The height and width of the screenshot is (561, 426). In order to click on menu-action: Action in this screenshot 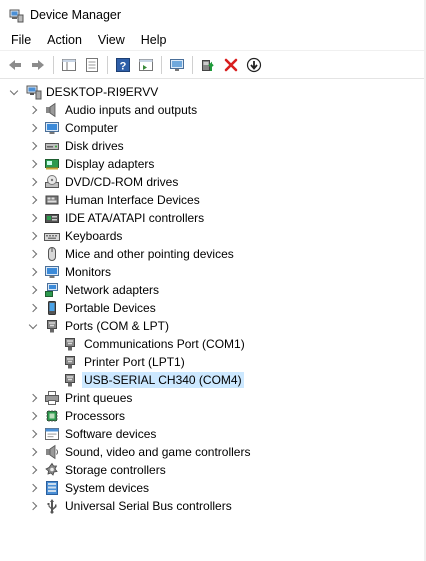, I will do `click(64, 40)`.